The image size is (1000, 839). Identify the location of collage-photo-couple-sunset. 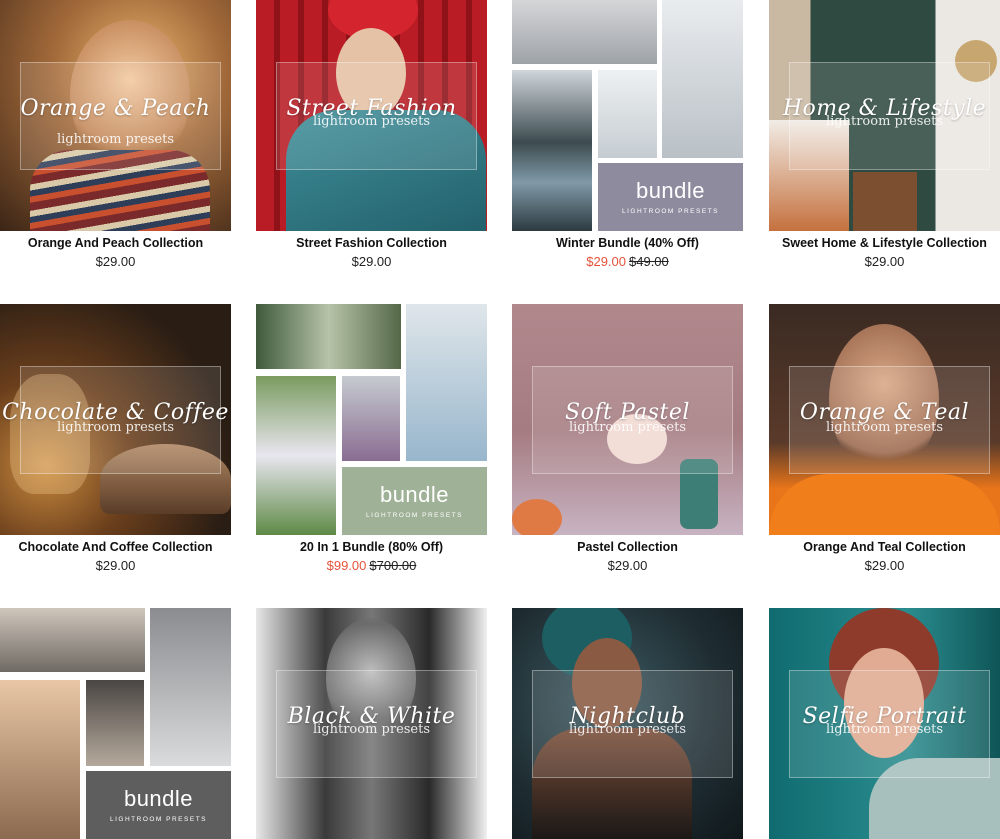
(40, 759).